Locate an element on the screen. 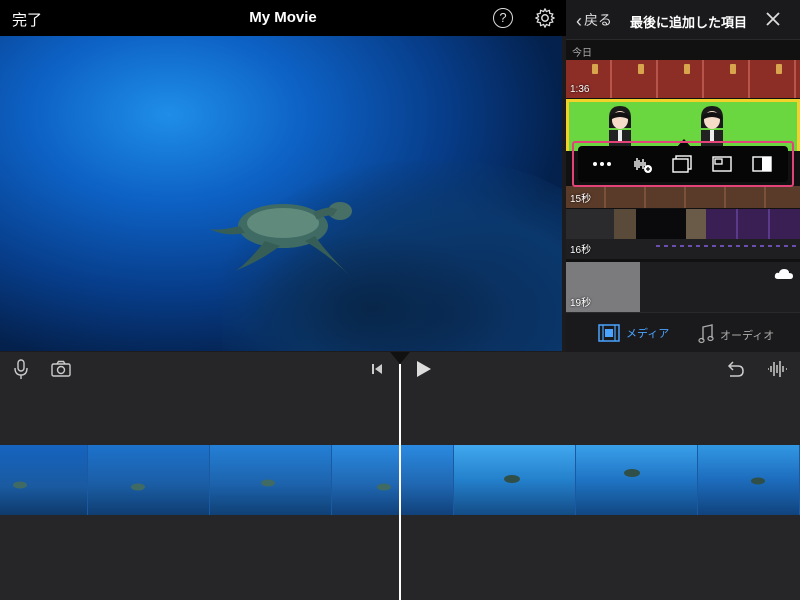  chevron-left-icon: ‹ is located at coordinates (579, 21).